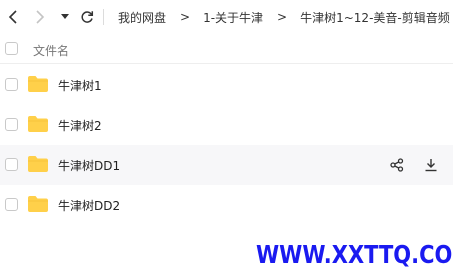 This screenshot has height=279, width=453. What do you see at coordinates (80, 85) in the screenshot?
I see `file-name: 牛津树1` at bounding box center [80, 85].